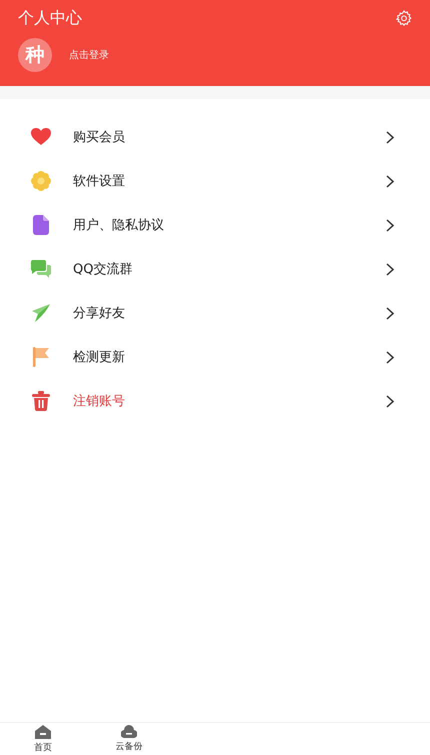 The image size is (430, 755). I want to click on tab-item: 云备份, so click(129, 739).